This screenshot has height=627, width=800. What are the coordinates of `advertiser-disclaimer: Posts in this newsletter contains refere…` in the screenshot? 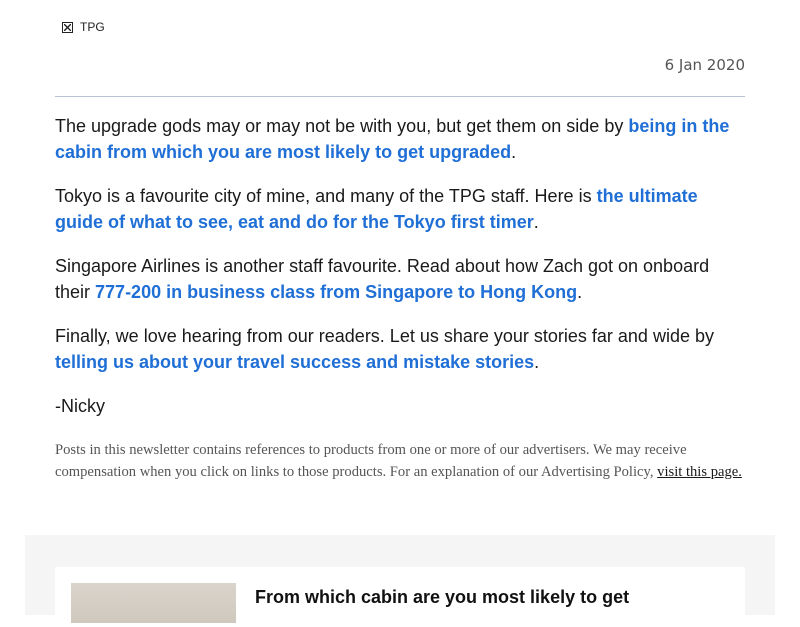 It's located at (398, 461).